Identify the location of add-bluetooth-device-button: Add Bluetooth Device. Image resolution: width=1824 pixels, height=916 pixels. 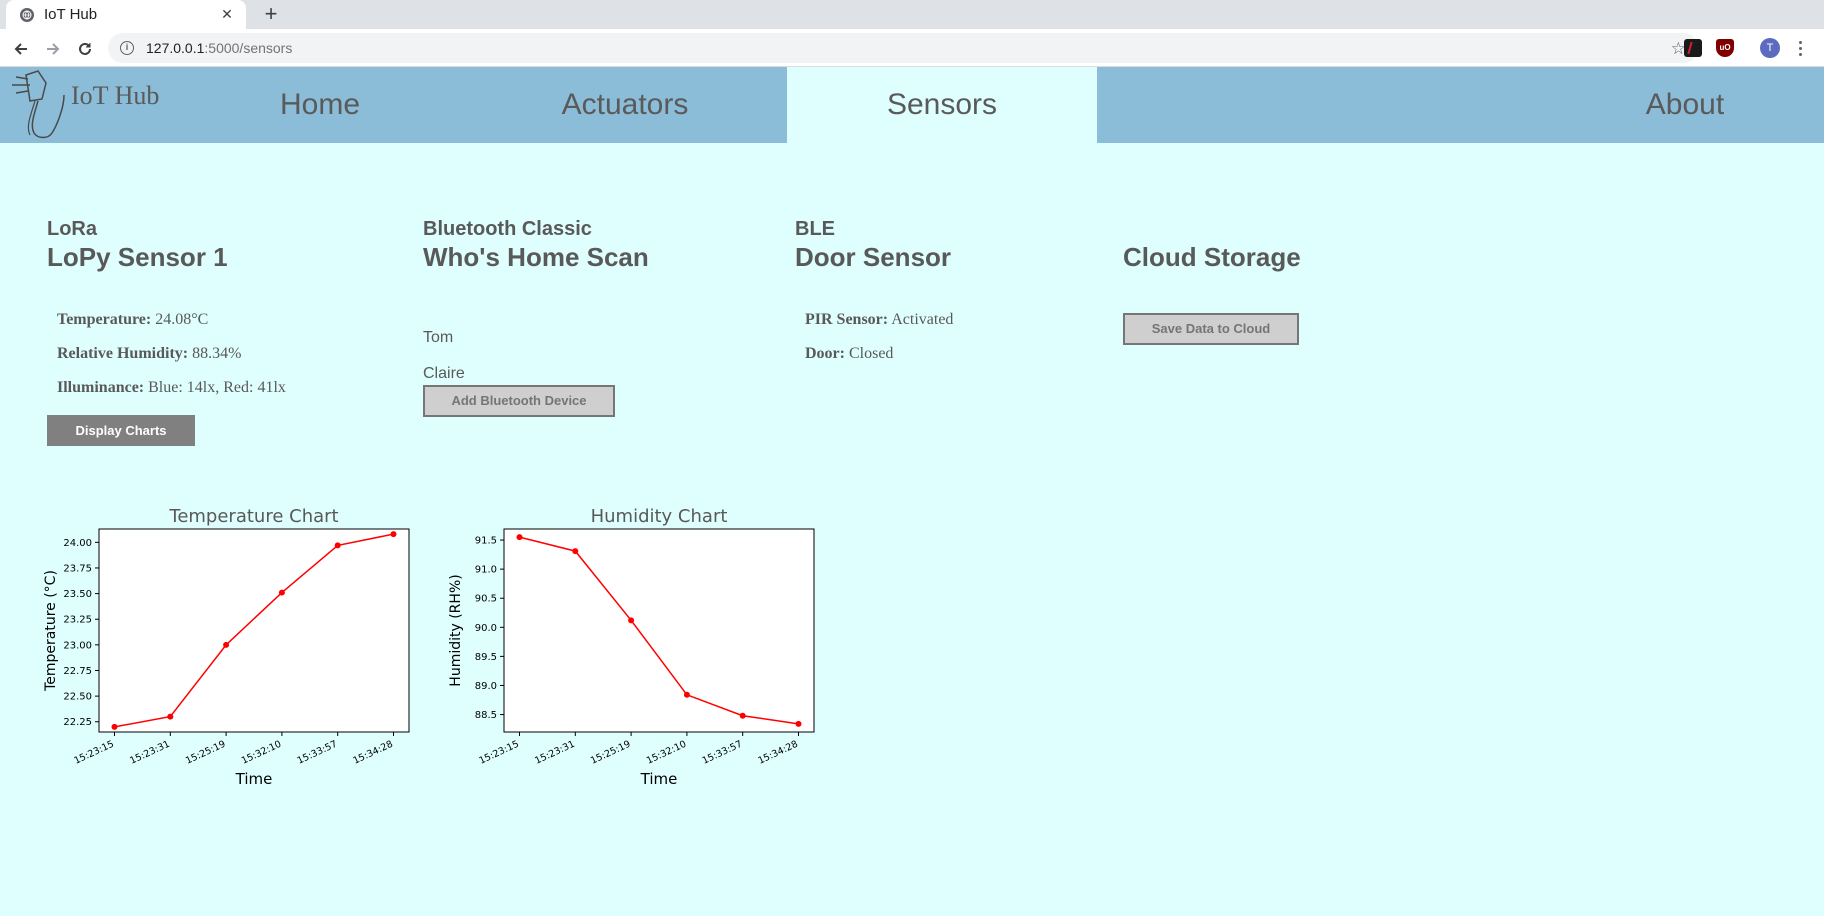
(519, 401).